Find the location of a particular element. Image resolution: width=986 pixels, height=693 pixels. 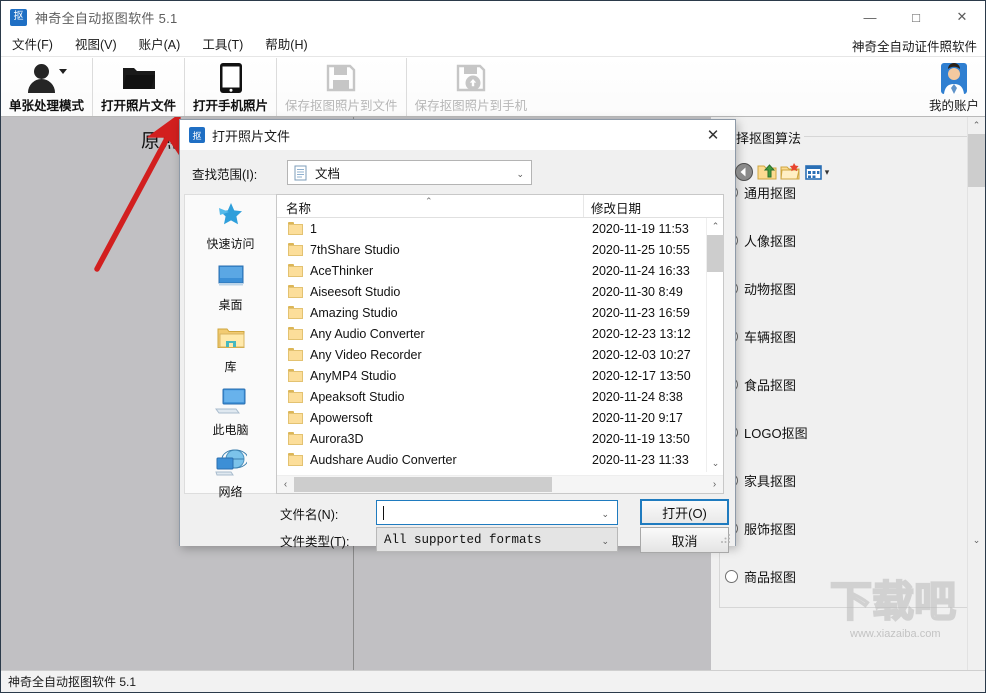

file-date-cell: 2020-11-19 11:53 is located at coordinates (640, 228).